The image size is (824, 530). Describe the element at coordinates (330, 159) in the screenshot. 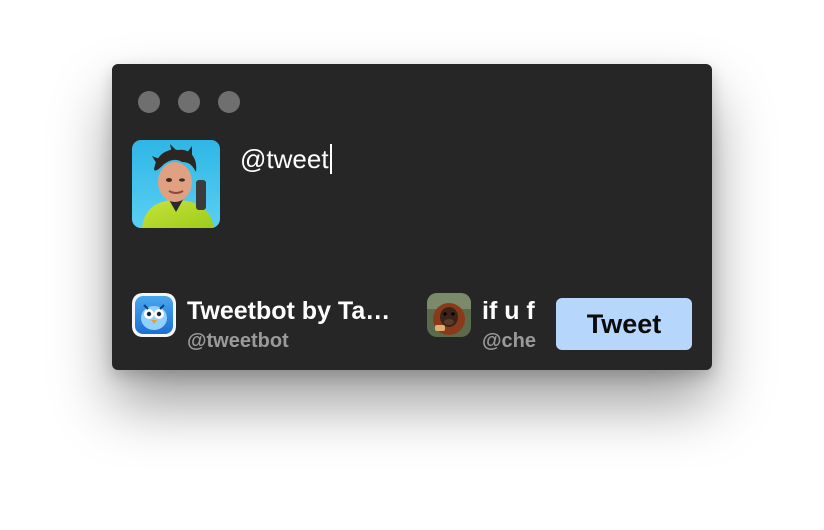

I see `text-caret` at that location.